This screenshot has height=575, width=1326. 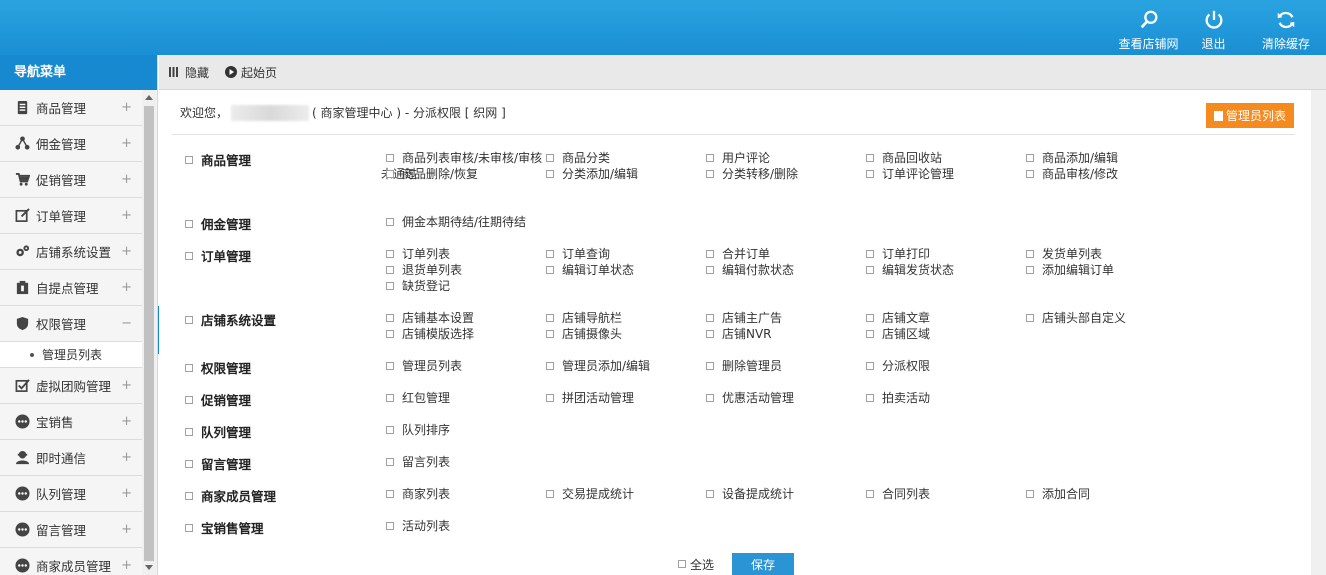 What do you see at coordinates (1106, 254) in the screenshot?
I see `permission-checkbox: 发货单列表` at bounding box center [1106, 254].